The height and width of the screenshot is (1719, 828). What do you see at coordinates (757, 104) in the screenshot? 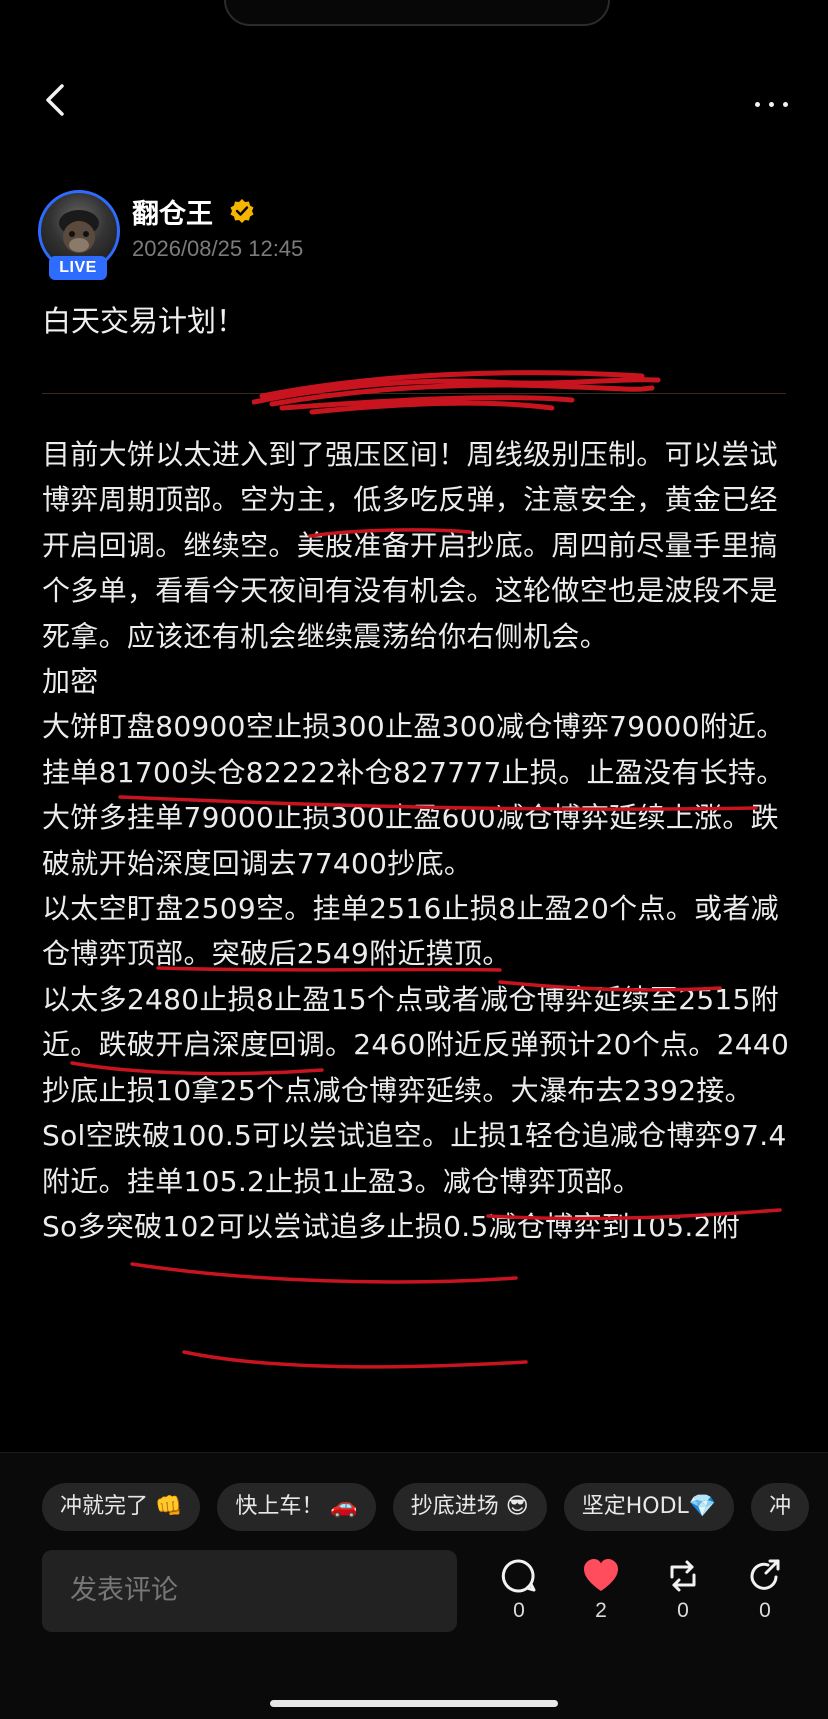
I see `more-dots-icon` at bounding box center [757, 104].